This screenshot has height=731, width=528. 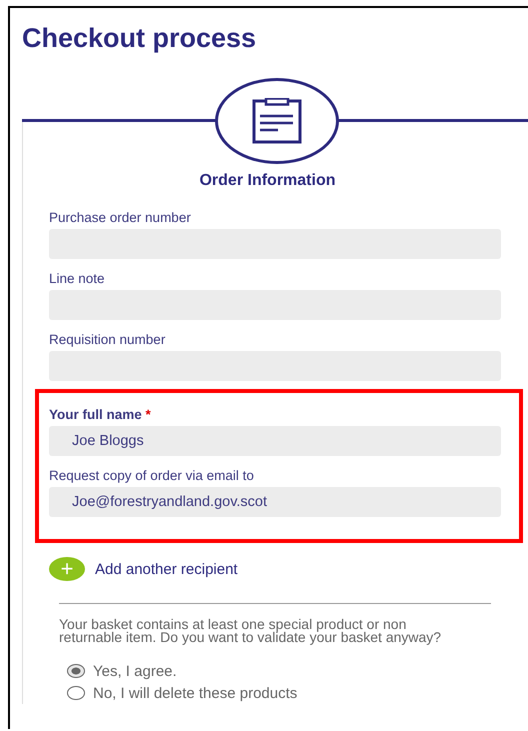 I want to click on option-label: No, I will delete these products, so click(x=195, y=693).